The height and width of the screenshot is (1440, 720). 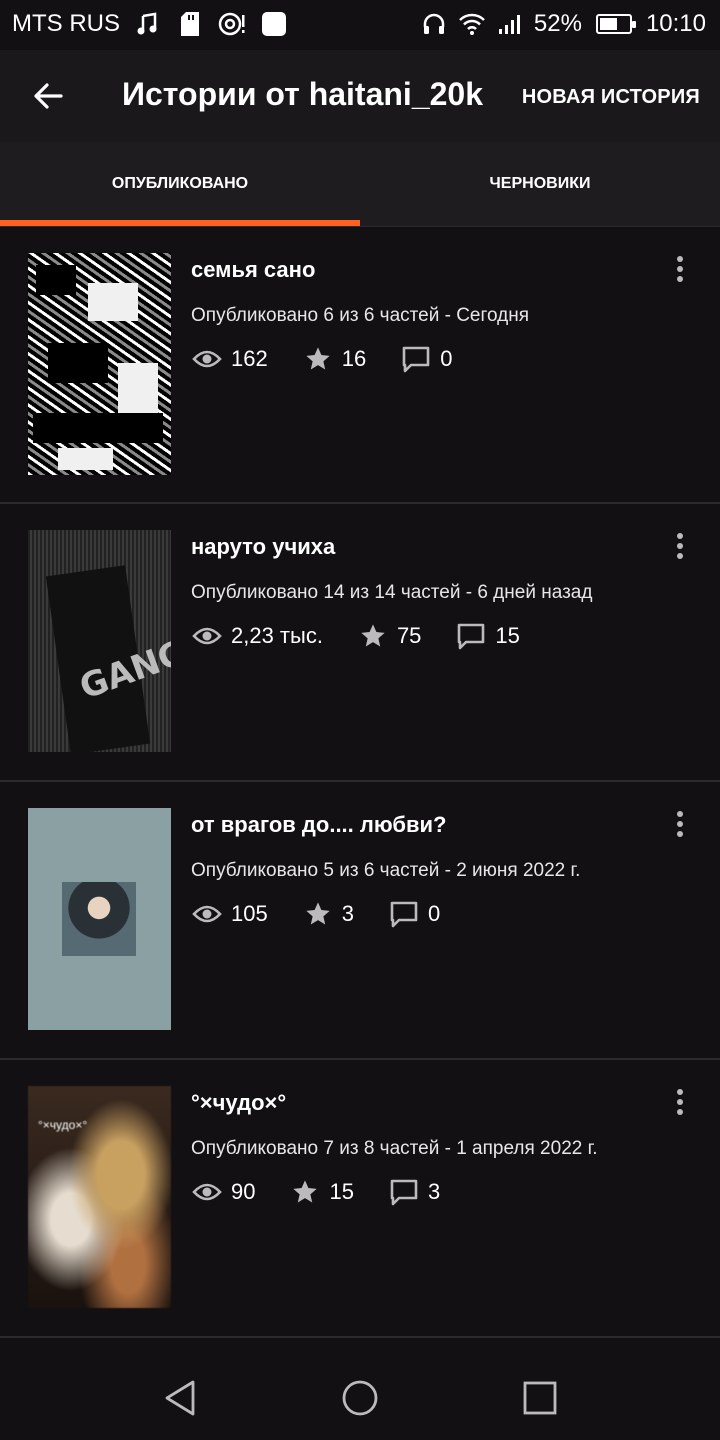 What do you see at coordinates (472, 24) in the screenshot?
I see `wifi-icon` at bounding box center [472, 24].